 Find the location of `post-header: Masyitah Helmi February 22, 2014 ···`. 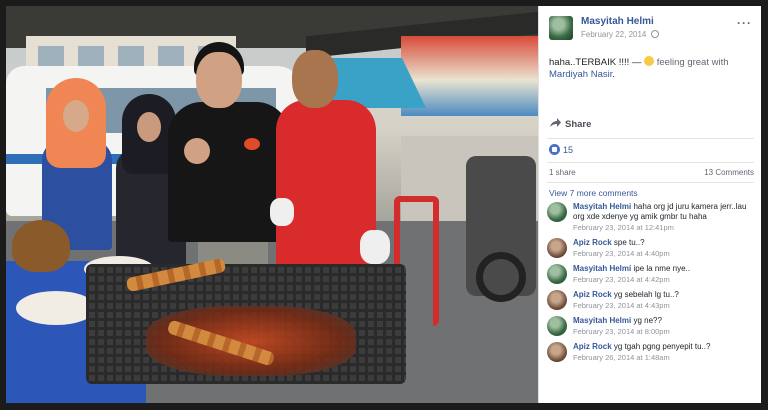

post-header: Masyitah Helmi February 22, 2014 ··· is located at coordinates (651, 31).